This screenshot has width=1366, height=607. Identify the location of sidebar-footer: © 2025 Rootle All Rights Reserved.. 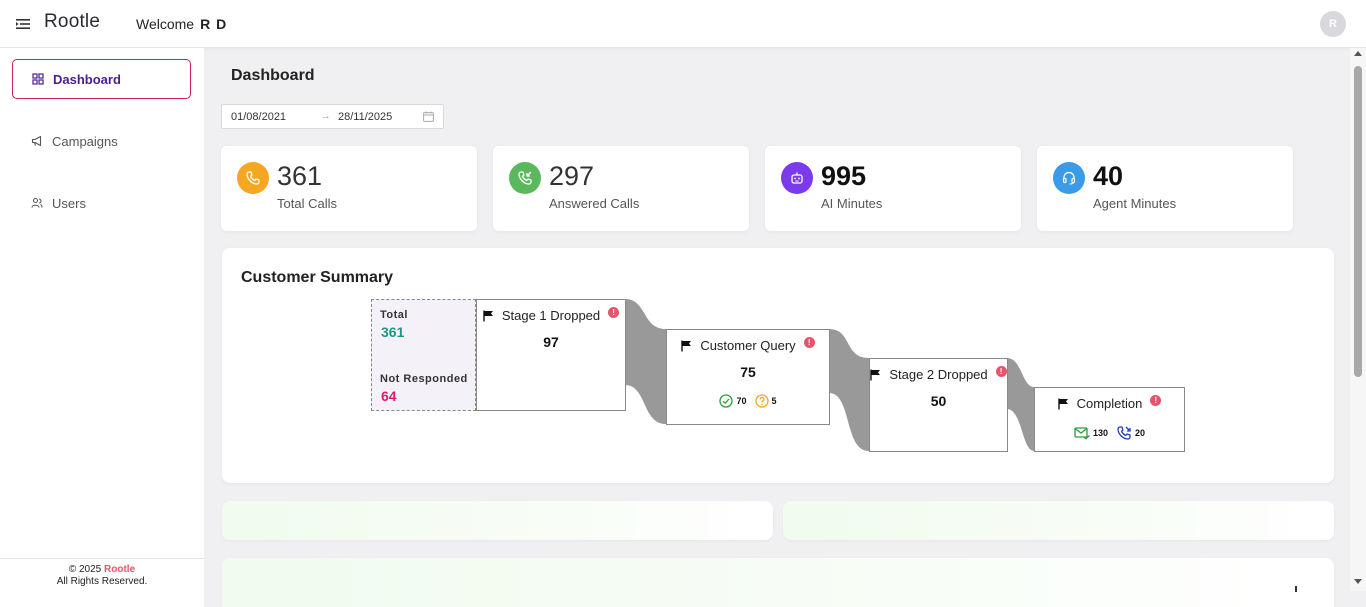
(102, 573).